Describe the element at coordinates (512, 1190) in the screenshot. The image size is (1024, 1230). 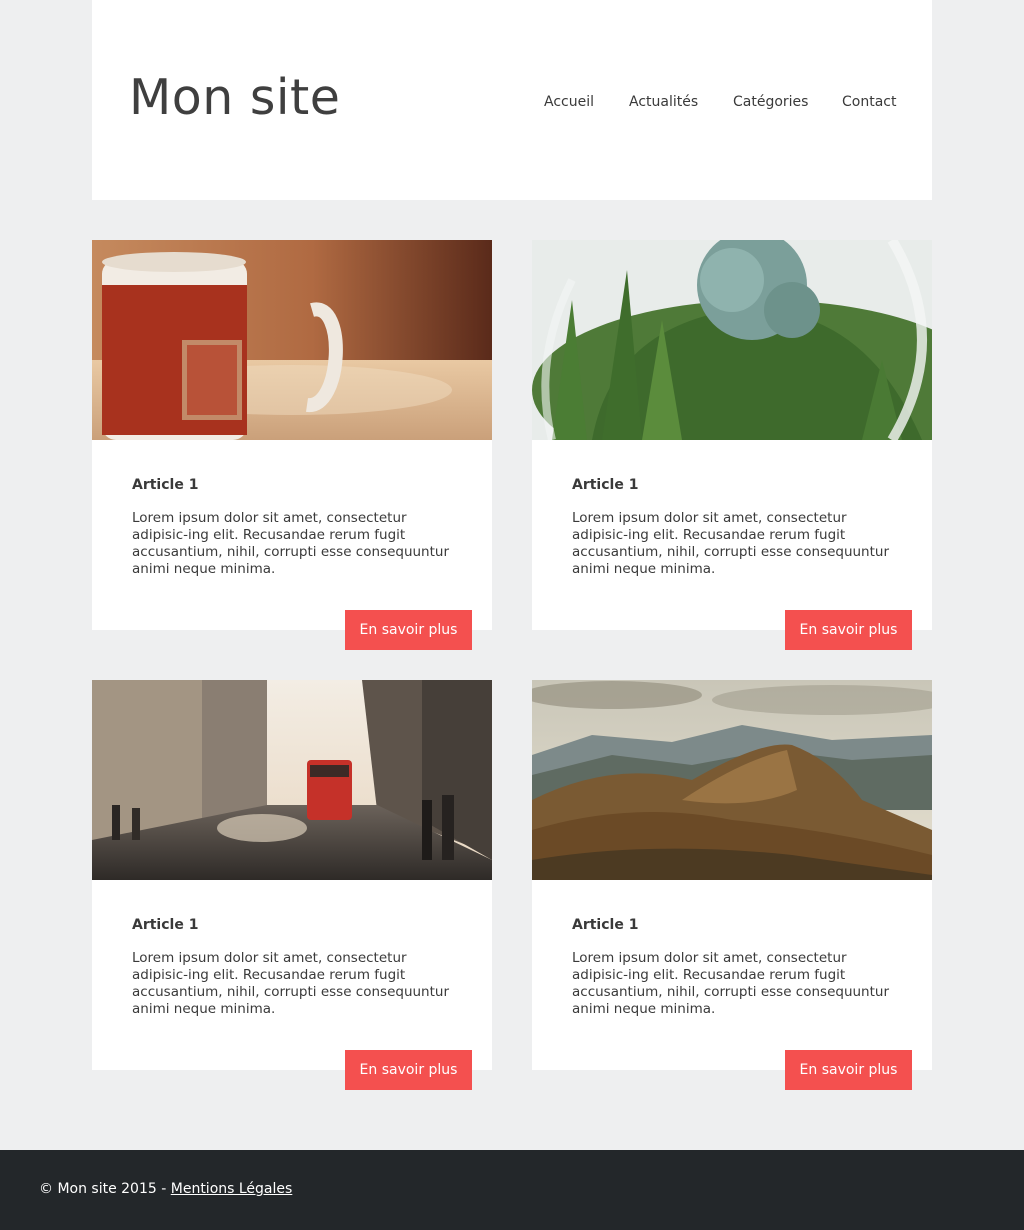
I see `site-footer: © Mon site 2015 - Mentions Légales` at that location.